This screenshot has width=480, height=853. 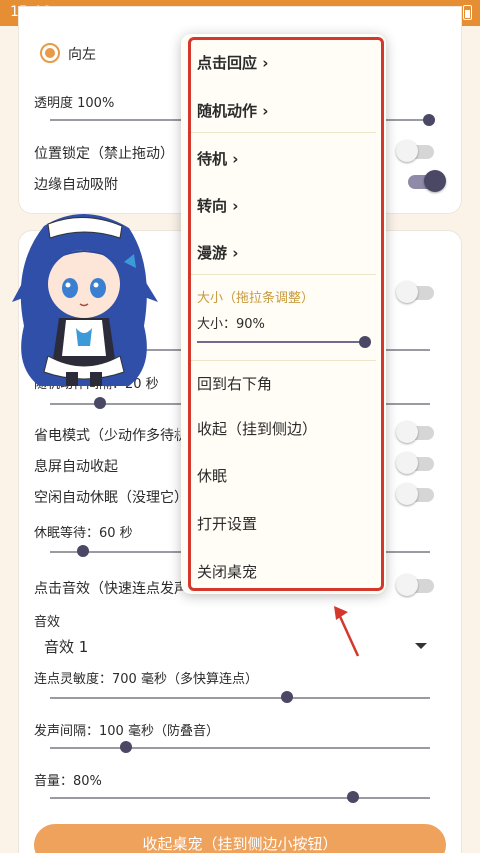 I want to click on click-sound-switch, so click(x=415, y=585).